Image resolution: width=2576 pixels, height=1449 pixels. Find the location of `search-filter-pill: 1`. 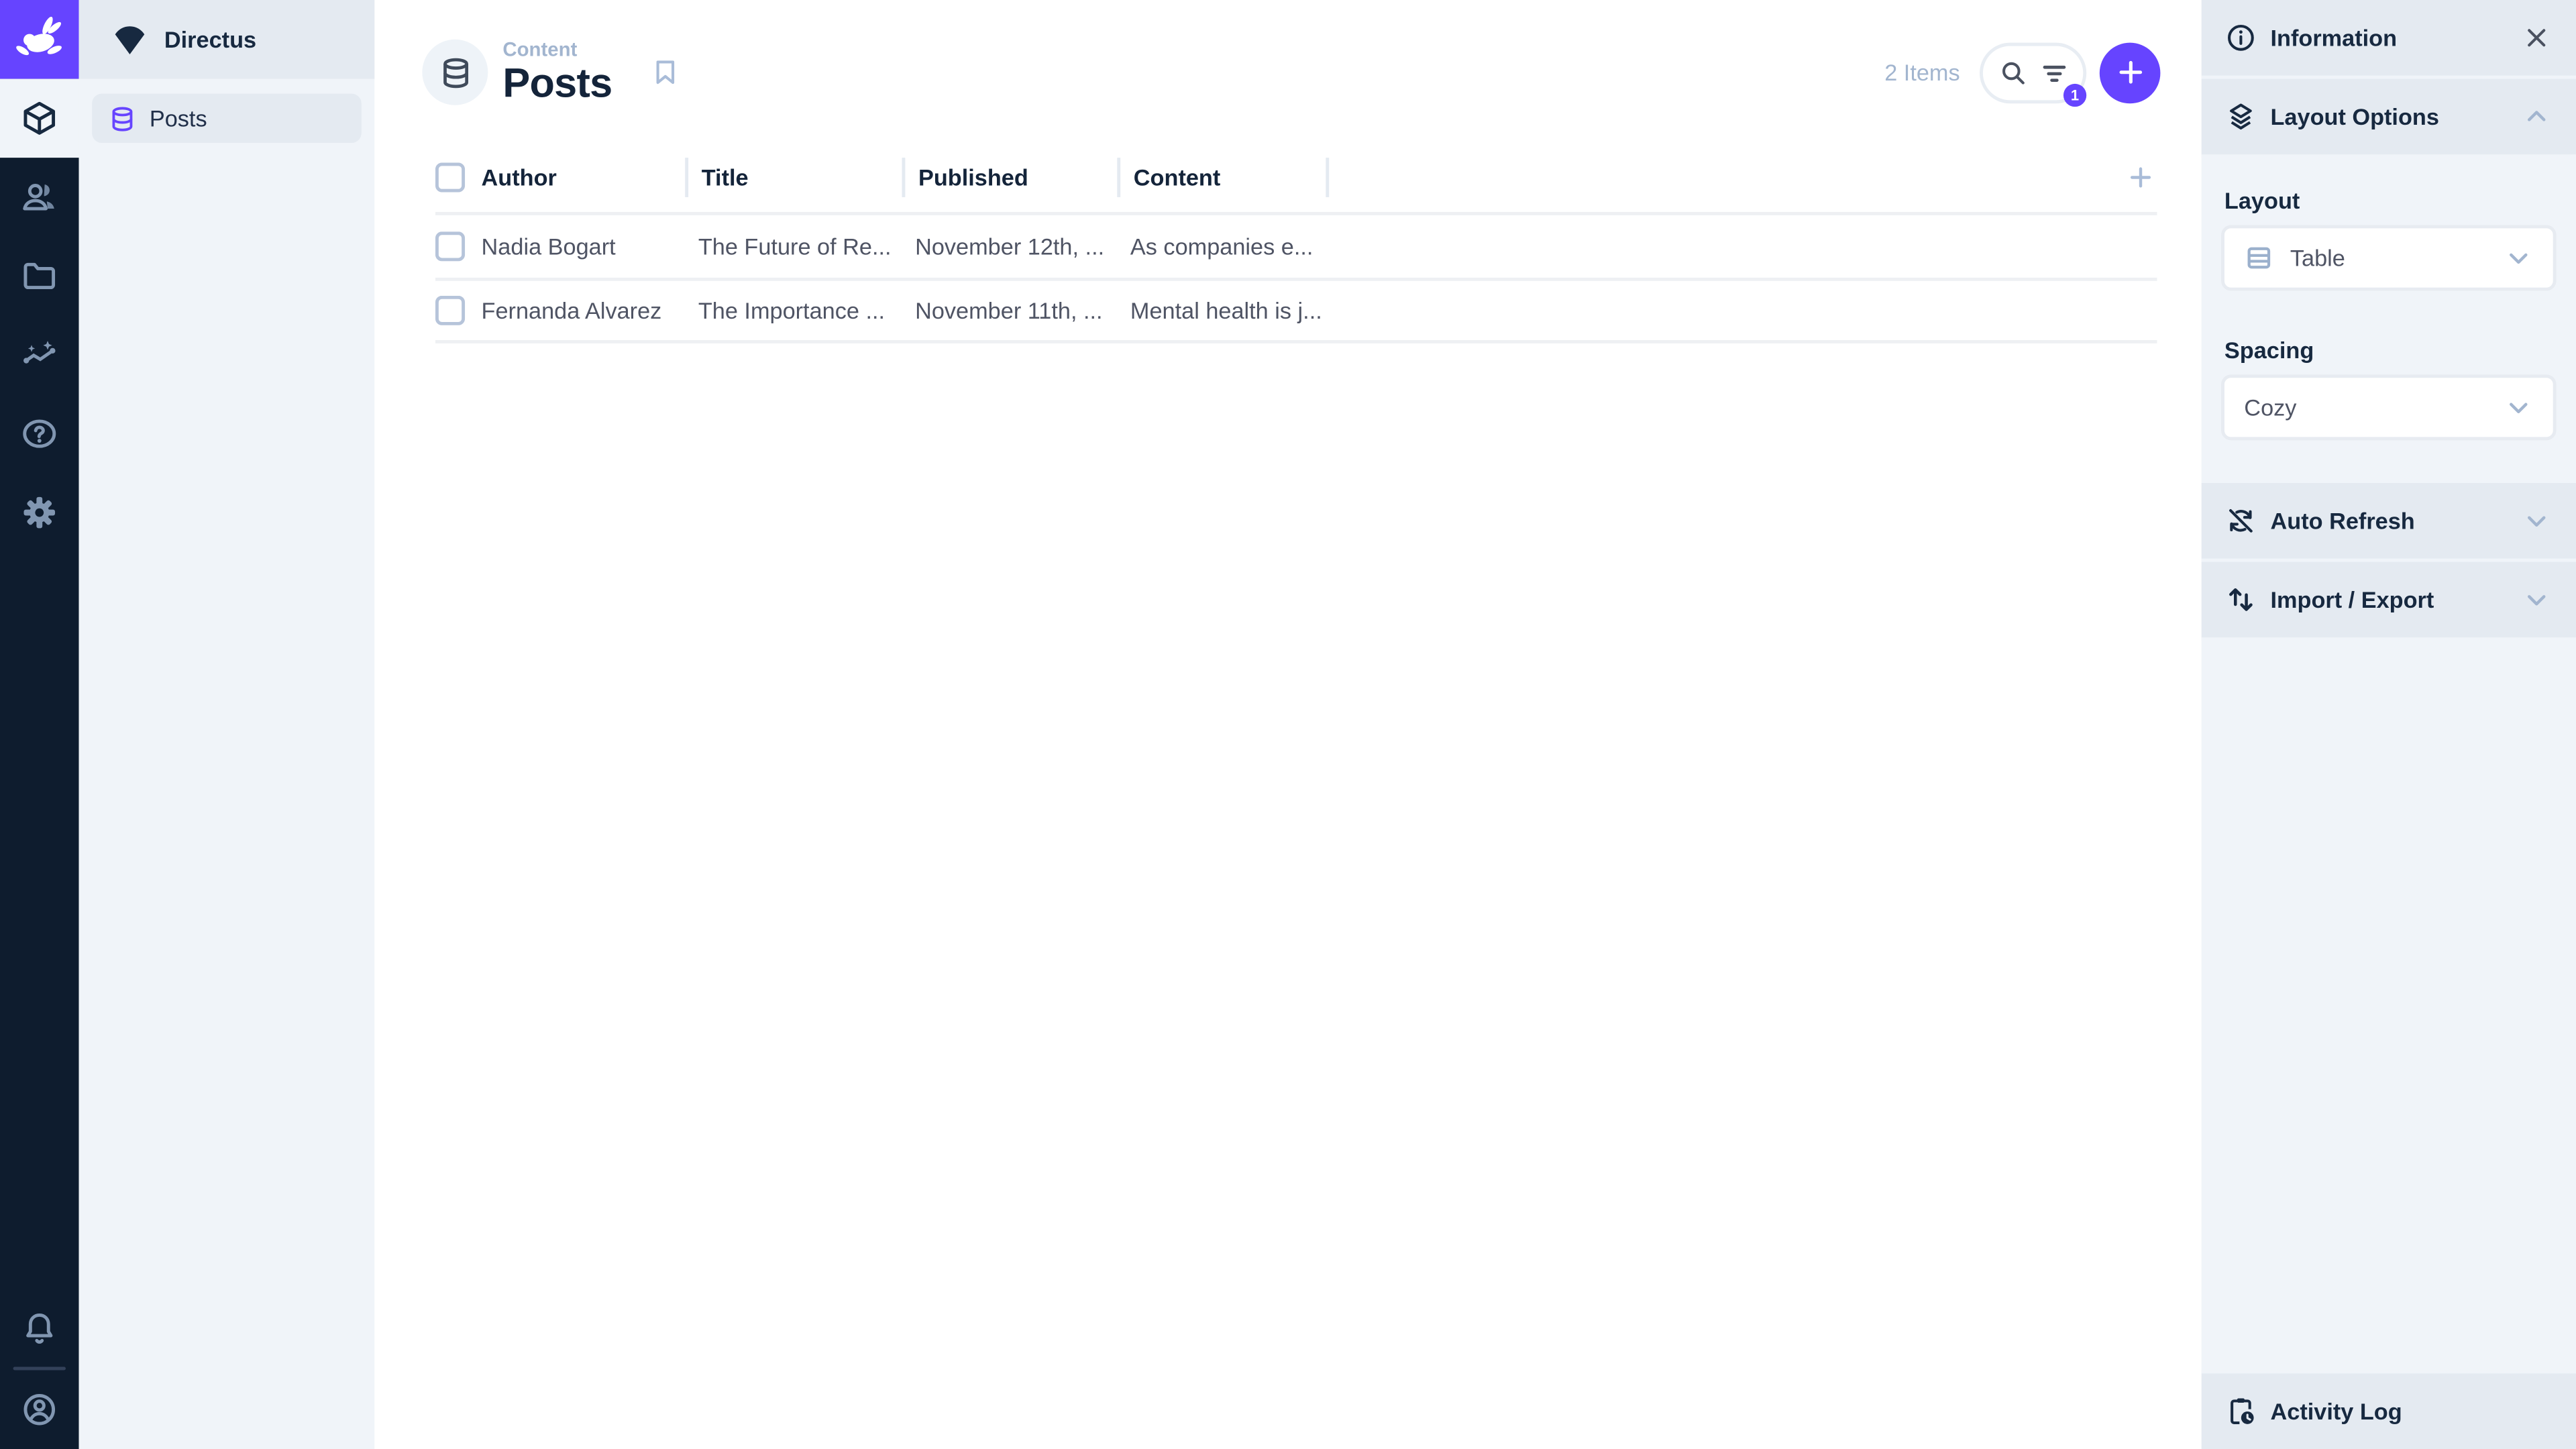

search-filter-pill: 1 is located at coordinates (2033, 74).